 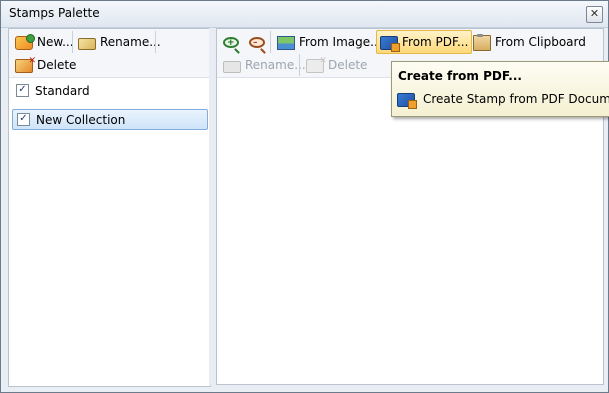 What do you see at coordinates (57, 65) in the screenshot?
I see `delete-collection-label: Delete` at bounding box center [57, 65].